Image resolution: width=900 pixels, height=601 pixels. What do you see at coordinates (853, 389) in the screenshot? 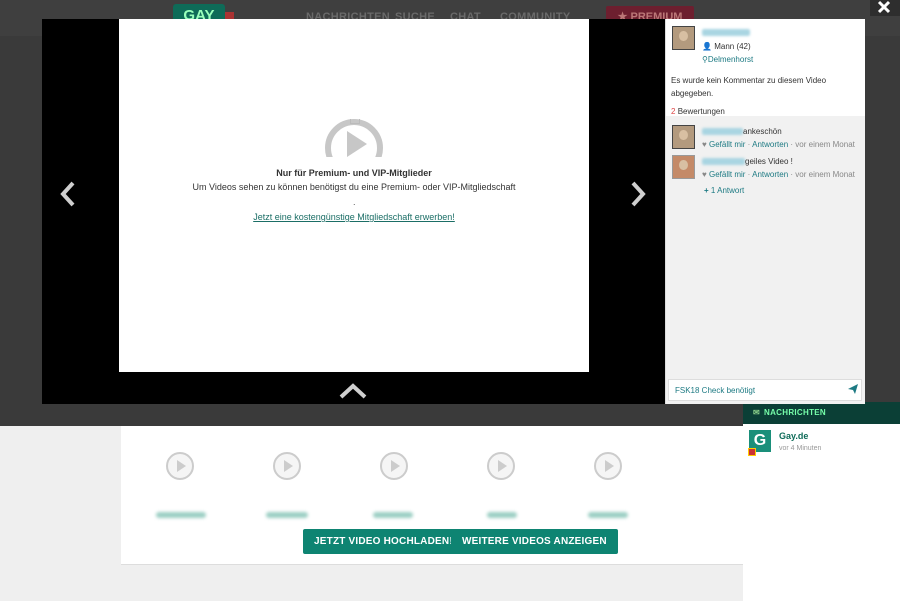
I see `send-icon` at bounding box center [853, 389].